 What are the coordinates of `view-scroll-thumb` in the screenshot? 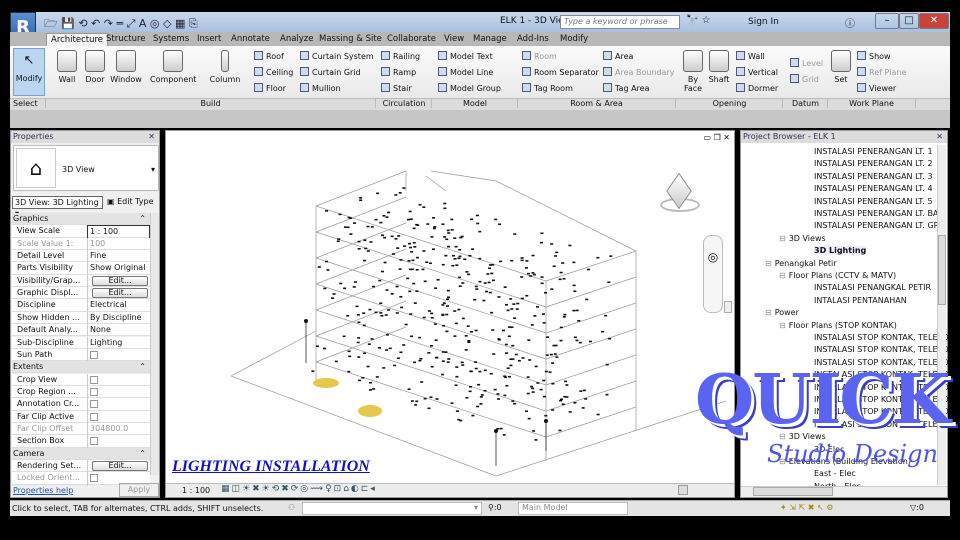 It's located at (683, 490).